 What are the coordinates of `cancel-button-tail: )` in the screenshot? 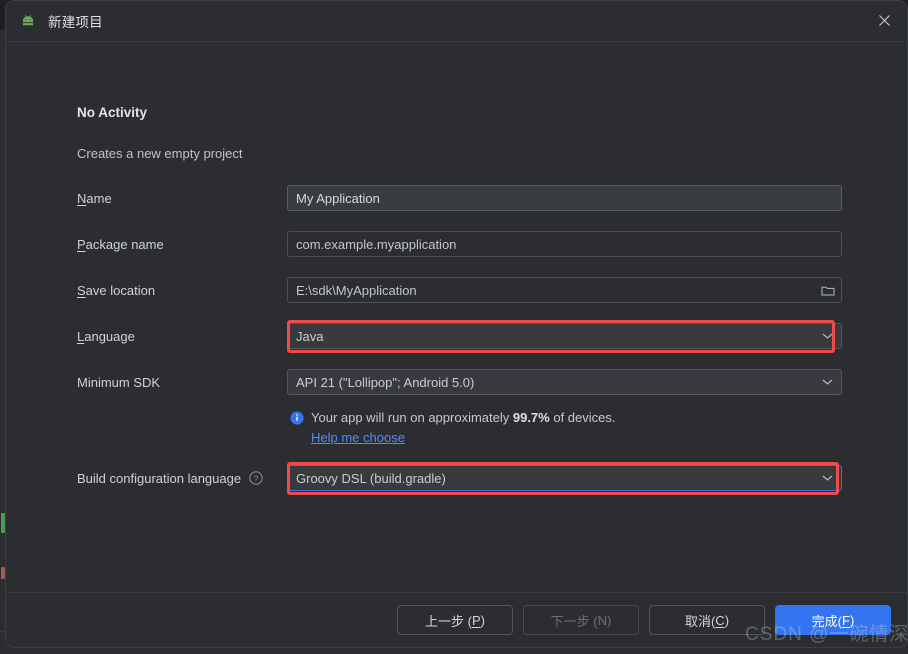 It's located at (727, 620).